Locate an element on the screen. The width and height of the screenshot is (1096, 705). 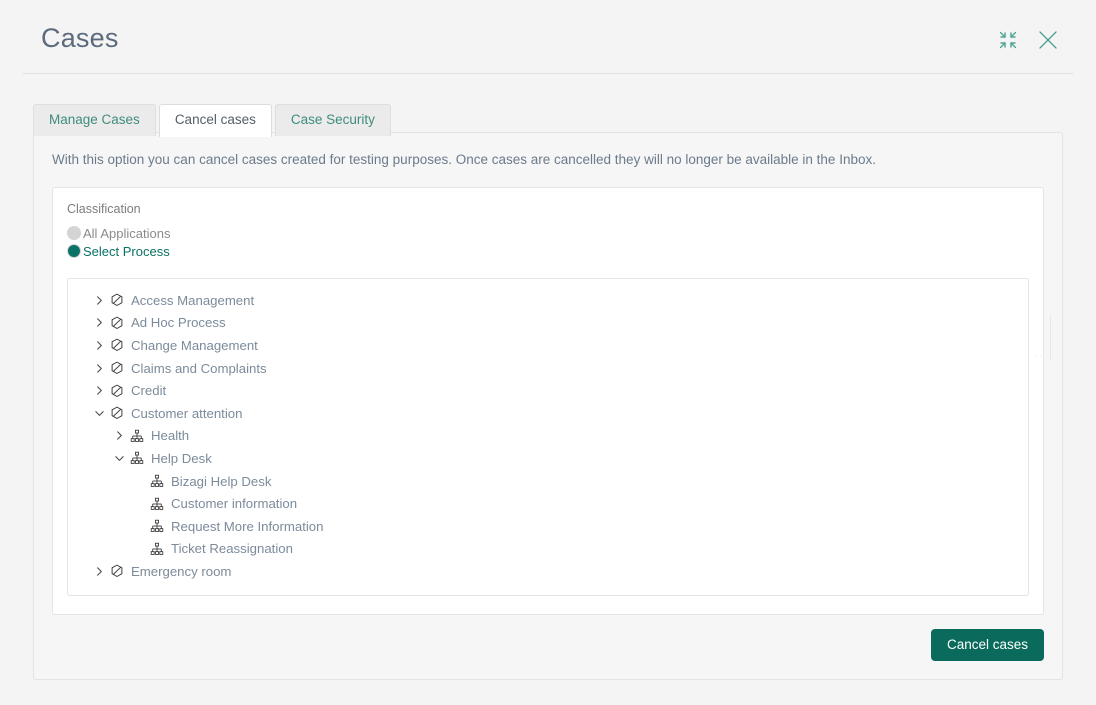
radio-all-applications: All Applications is located at coordinates (118, 233).